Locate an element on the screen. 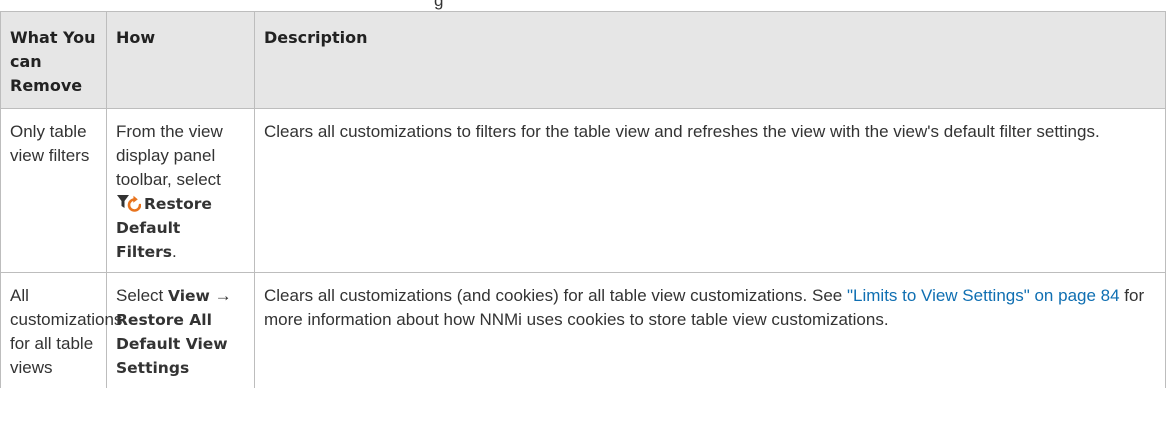  menu-arrow: → is located at coordinates (220, 295).